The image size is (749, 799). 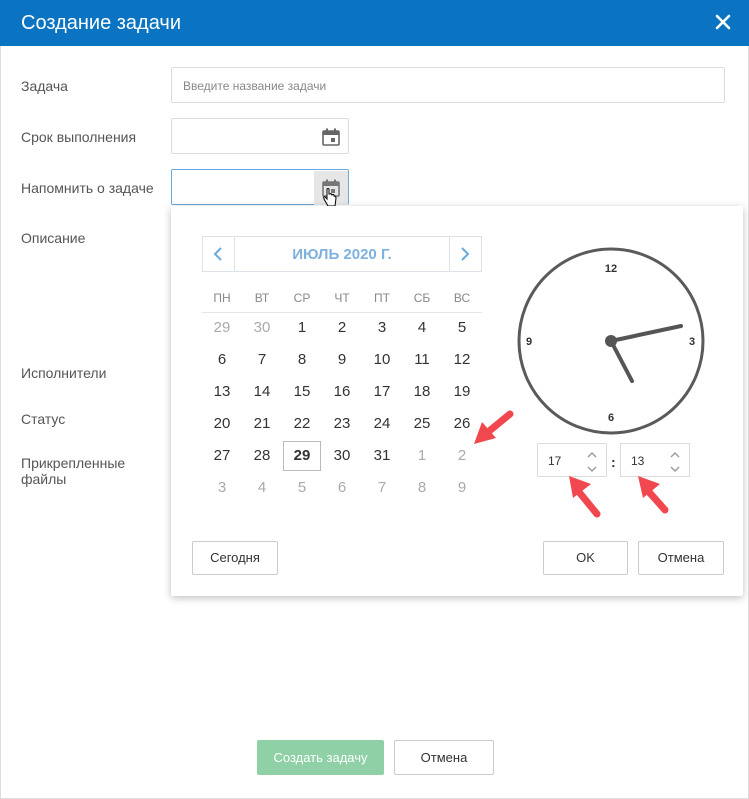 What do you see at coordinates (342, 424) in the screenshot?
I see `calendar-day: 23` at bounding box center [342, 424].